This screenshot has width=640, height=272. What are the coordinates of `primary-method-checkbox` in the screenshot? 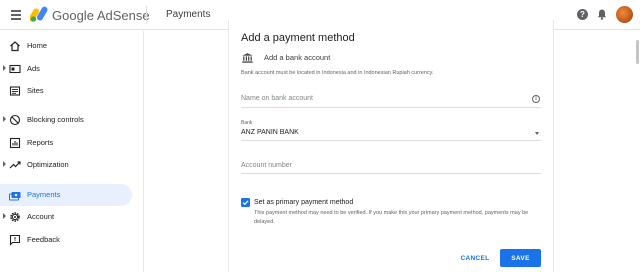 It's located at (245, 202).